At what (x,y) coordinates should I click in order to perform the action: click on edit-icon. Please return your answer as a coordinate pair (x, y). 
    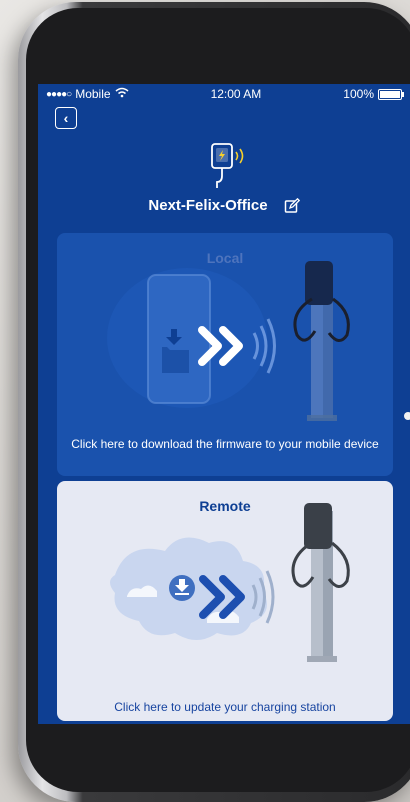
    Looking at the image, I should click on (292, 205).